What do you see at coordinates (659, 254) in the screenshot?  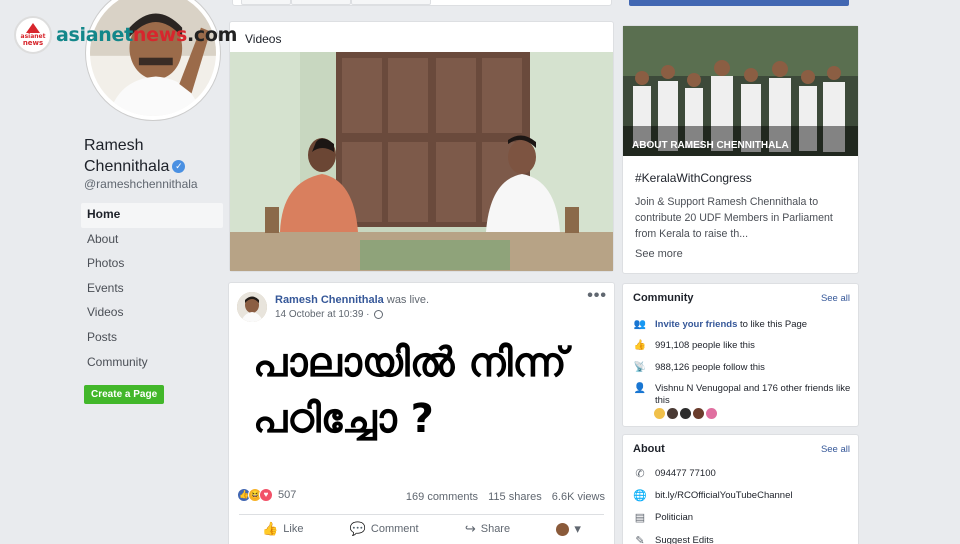 I see `see-more-link: See more` at bounding box center [659, 254].